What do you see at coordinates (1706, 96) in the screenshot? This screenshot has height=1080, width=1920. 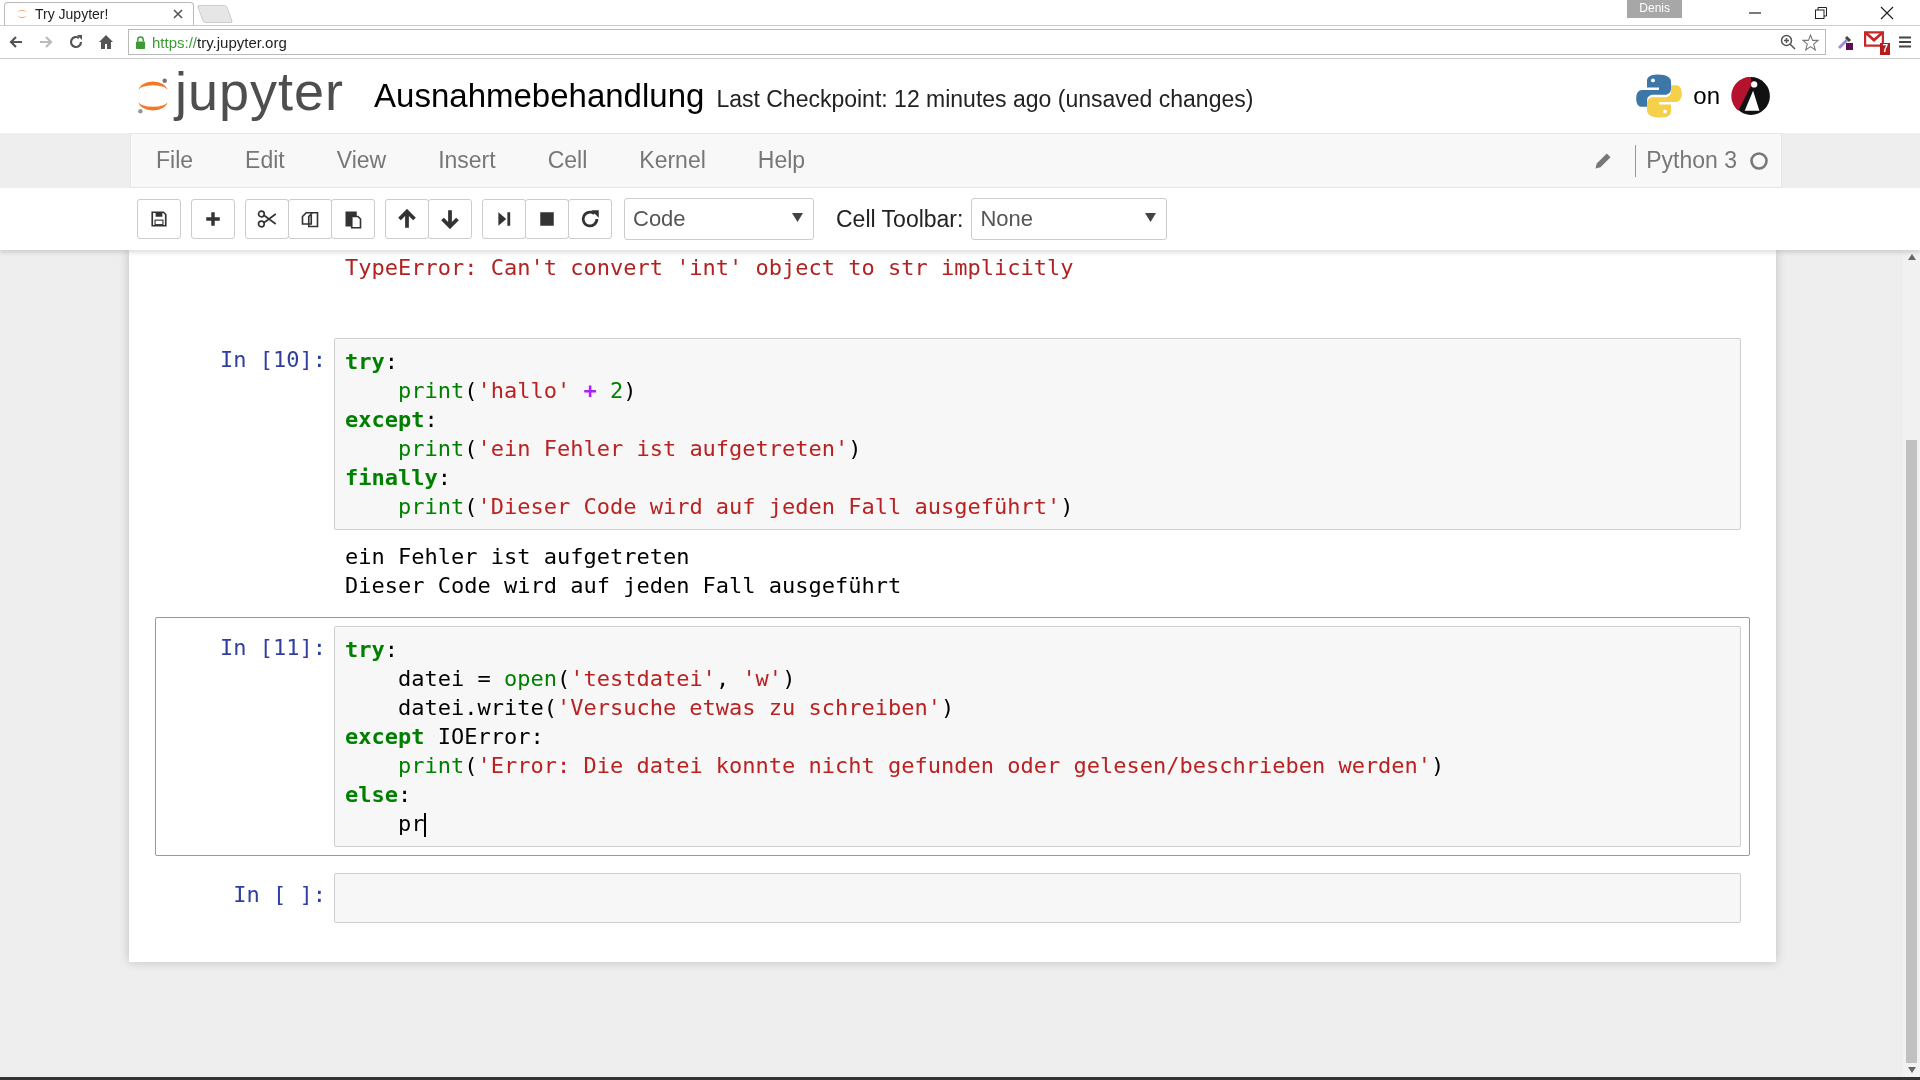 I see `on-text: on` at bounding box center [1706, 96].